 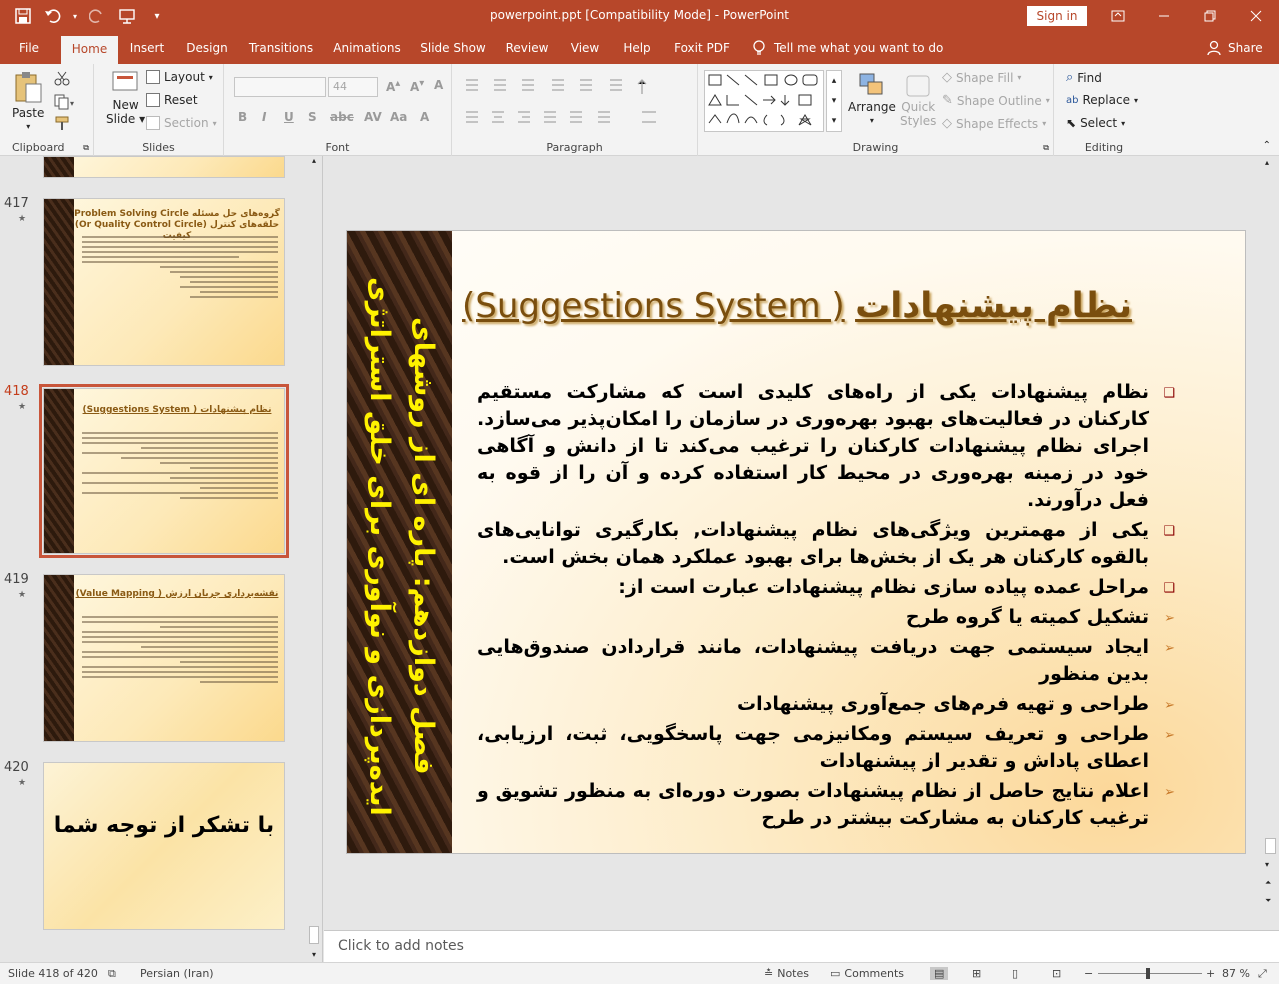 I want to click on strikethrough-icon: abc, so click(x=342, y=117).